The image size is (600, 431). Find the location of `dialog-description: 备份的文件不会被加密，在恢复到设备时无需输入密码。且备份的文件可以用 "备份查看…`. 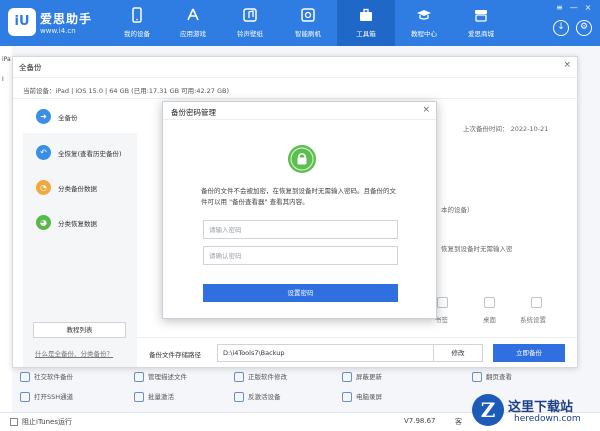

dialog-description: 备份的文件不会被加密，在恢复到设备时无需输入密码。且备份的文件可以用 "备份查看… is located at coordinates (298, 196).